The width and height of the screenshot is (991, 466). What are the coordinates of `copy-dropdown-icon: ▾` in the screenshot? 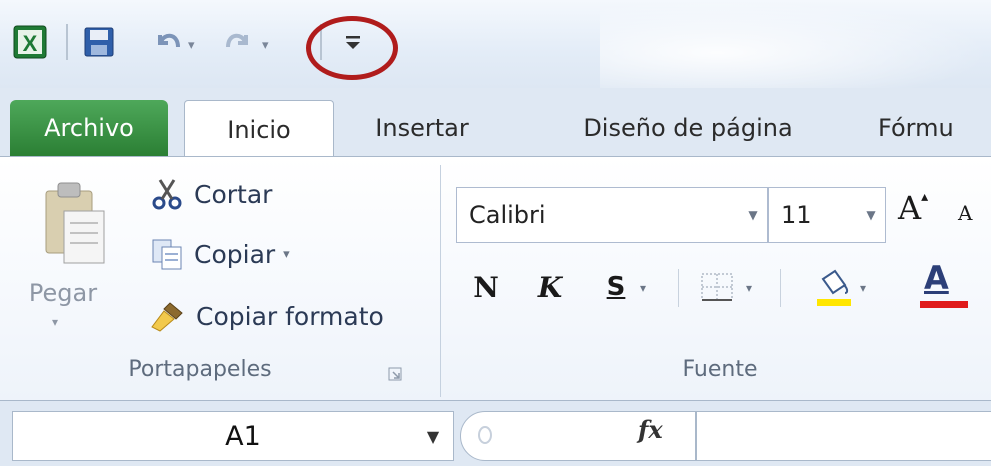 It's located at (286, 254).